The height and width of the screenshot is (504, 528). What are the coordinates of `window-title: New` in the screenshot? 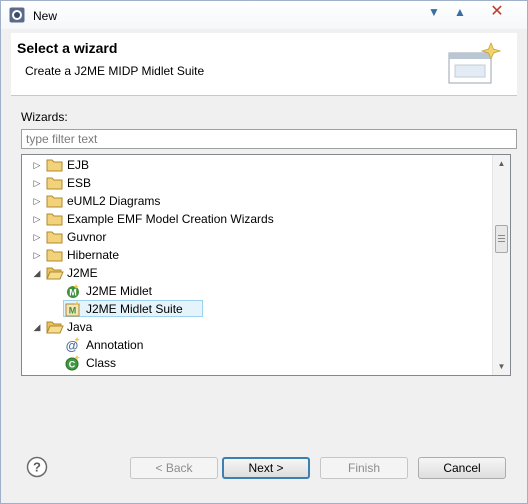 It's located at (45, 16).